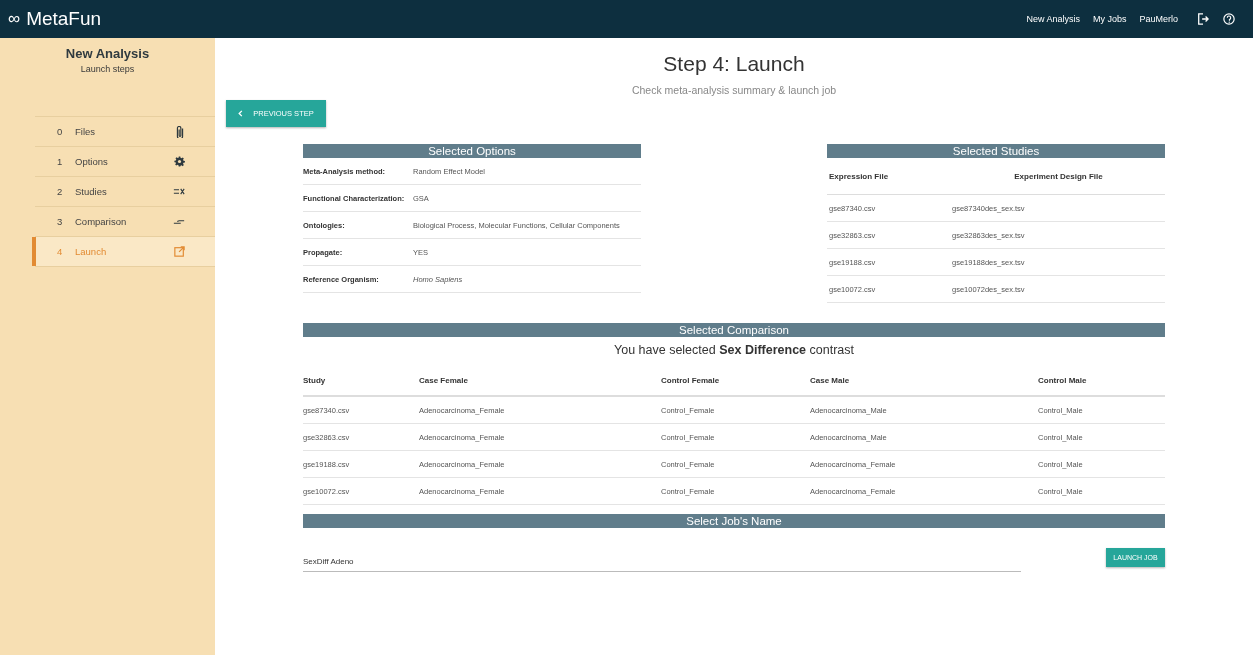 The width and height of the screenshot is (1253, 655). I want to click on list-cross-icon, so click(179, 191).